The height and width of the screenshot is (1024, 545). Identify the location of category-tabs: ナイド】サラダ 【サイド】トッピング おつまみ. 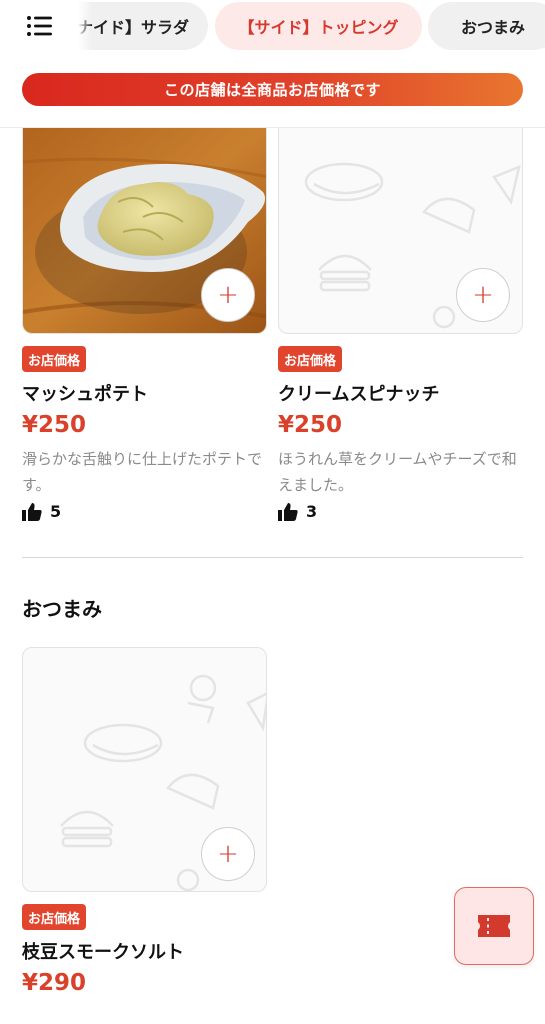
(311, 26).